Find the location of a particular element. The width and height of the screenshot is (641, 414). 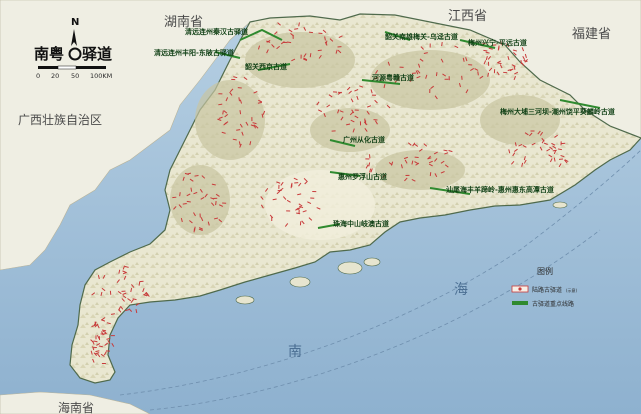

legend-item-label: 古驿道重点线路 is located at coordinates (553, 304).